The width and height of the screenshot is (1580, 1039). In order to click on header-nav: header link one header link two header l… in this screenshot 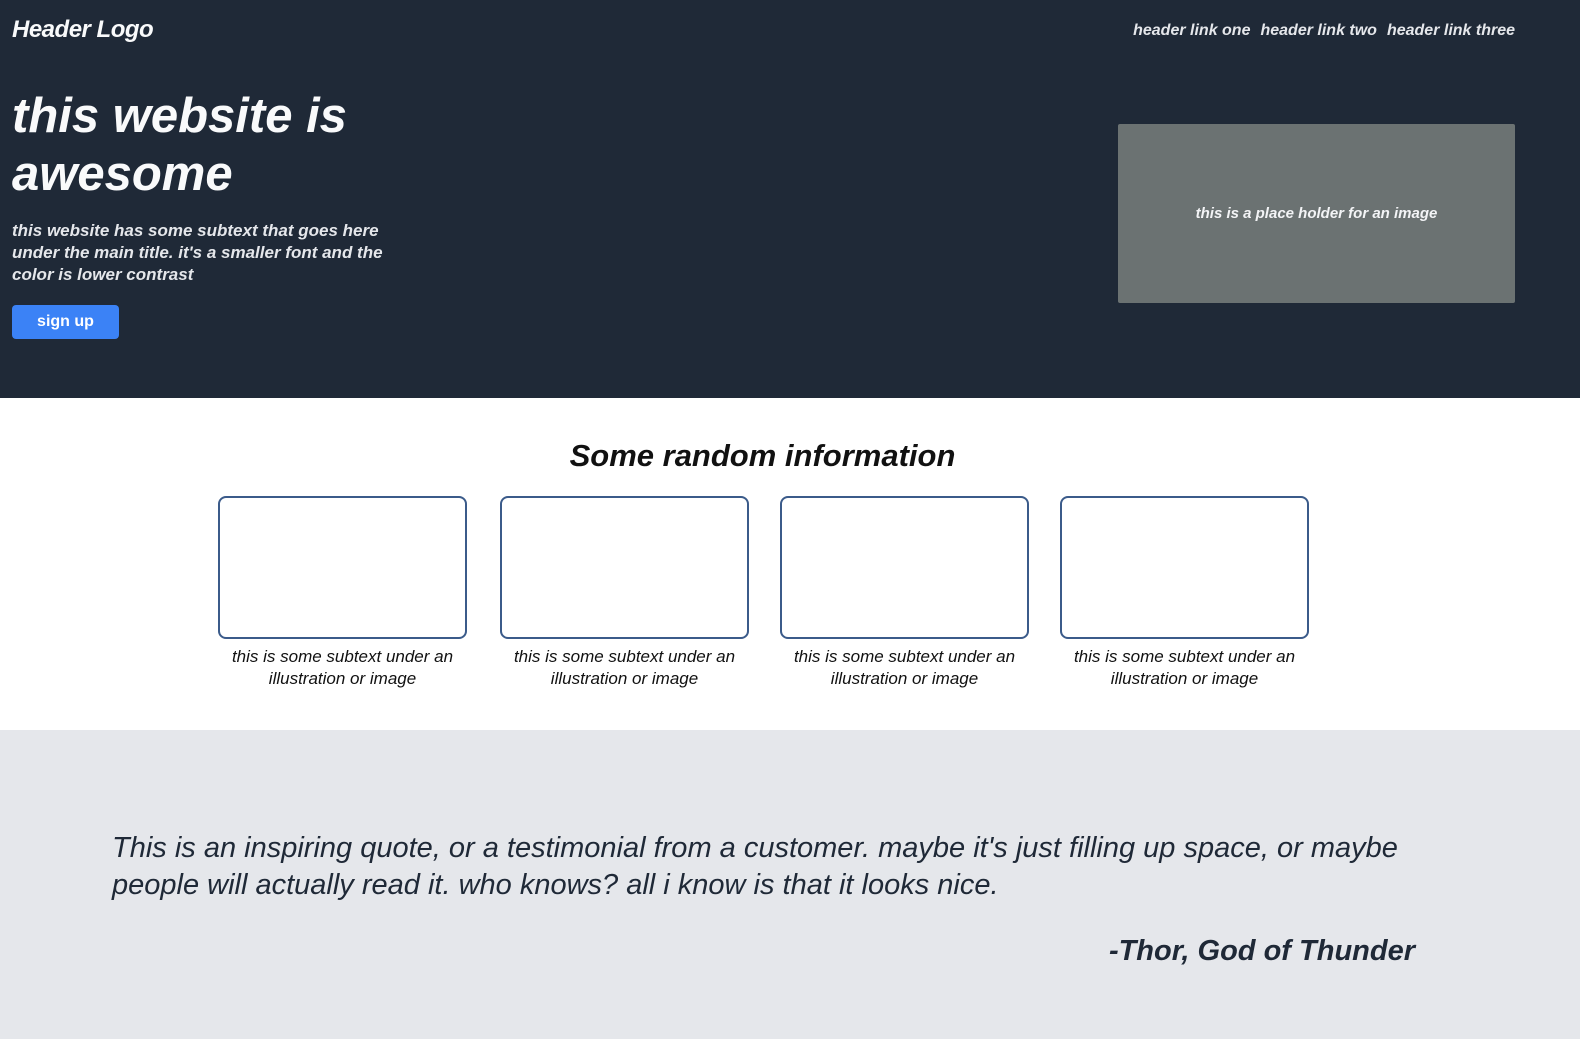, I will do `click(1324, 31)`.